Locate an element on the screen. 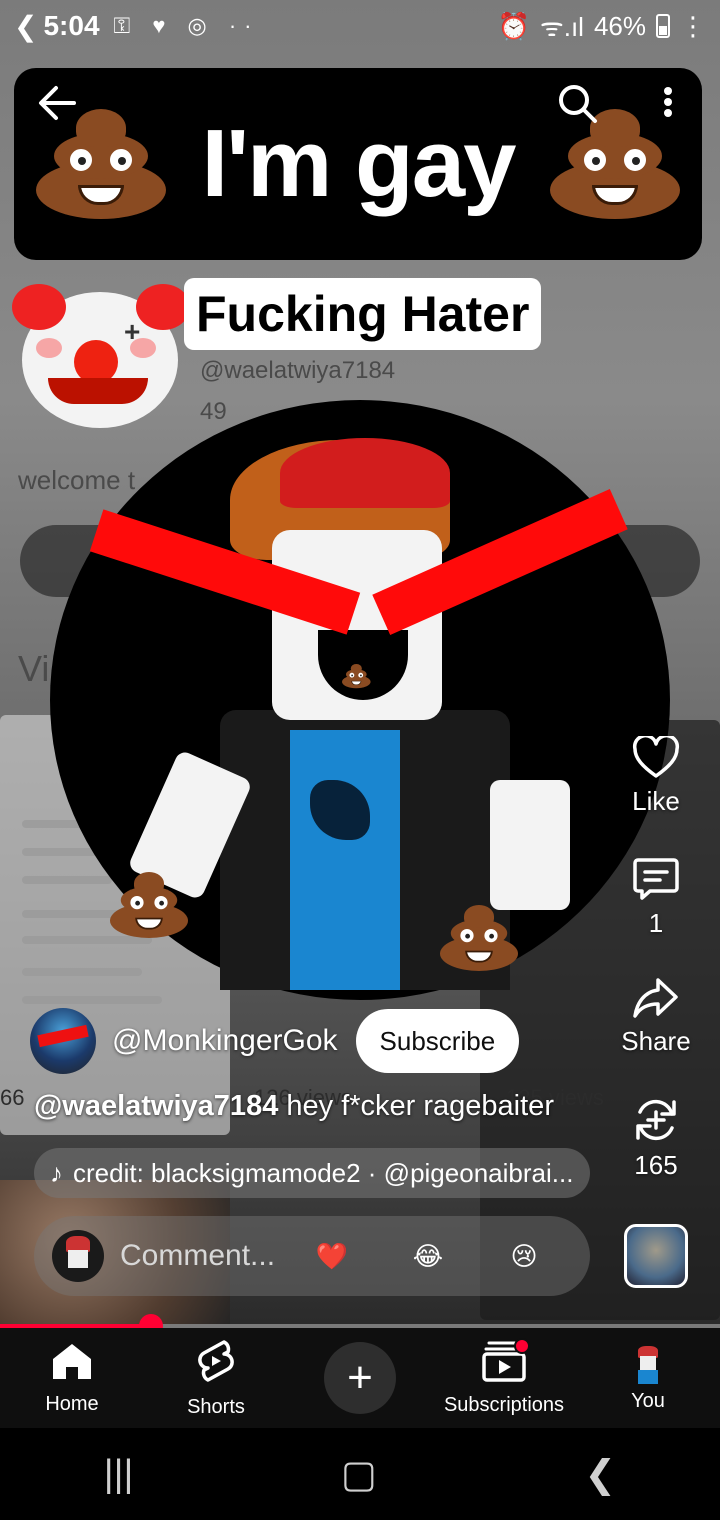 This screenshot has height=1520, width=720. nav-you: You is located at coordinates (648, 1378).